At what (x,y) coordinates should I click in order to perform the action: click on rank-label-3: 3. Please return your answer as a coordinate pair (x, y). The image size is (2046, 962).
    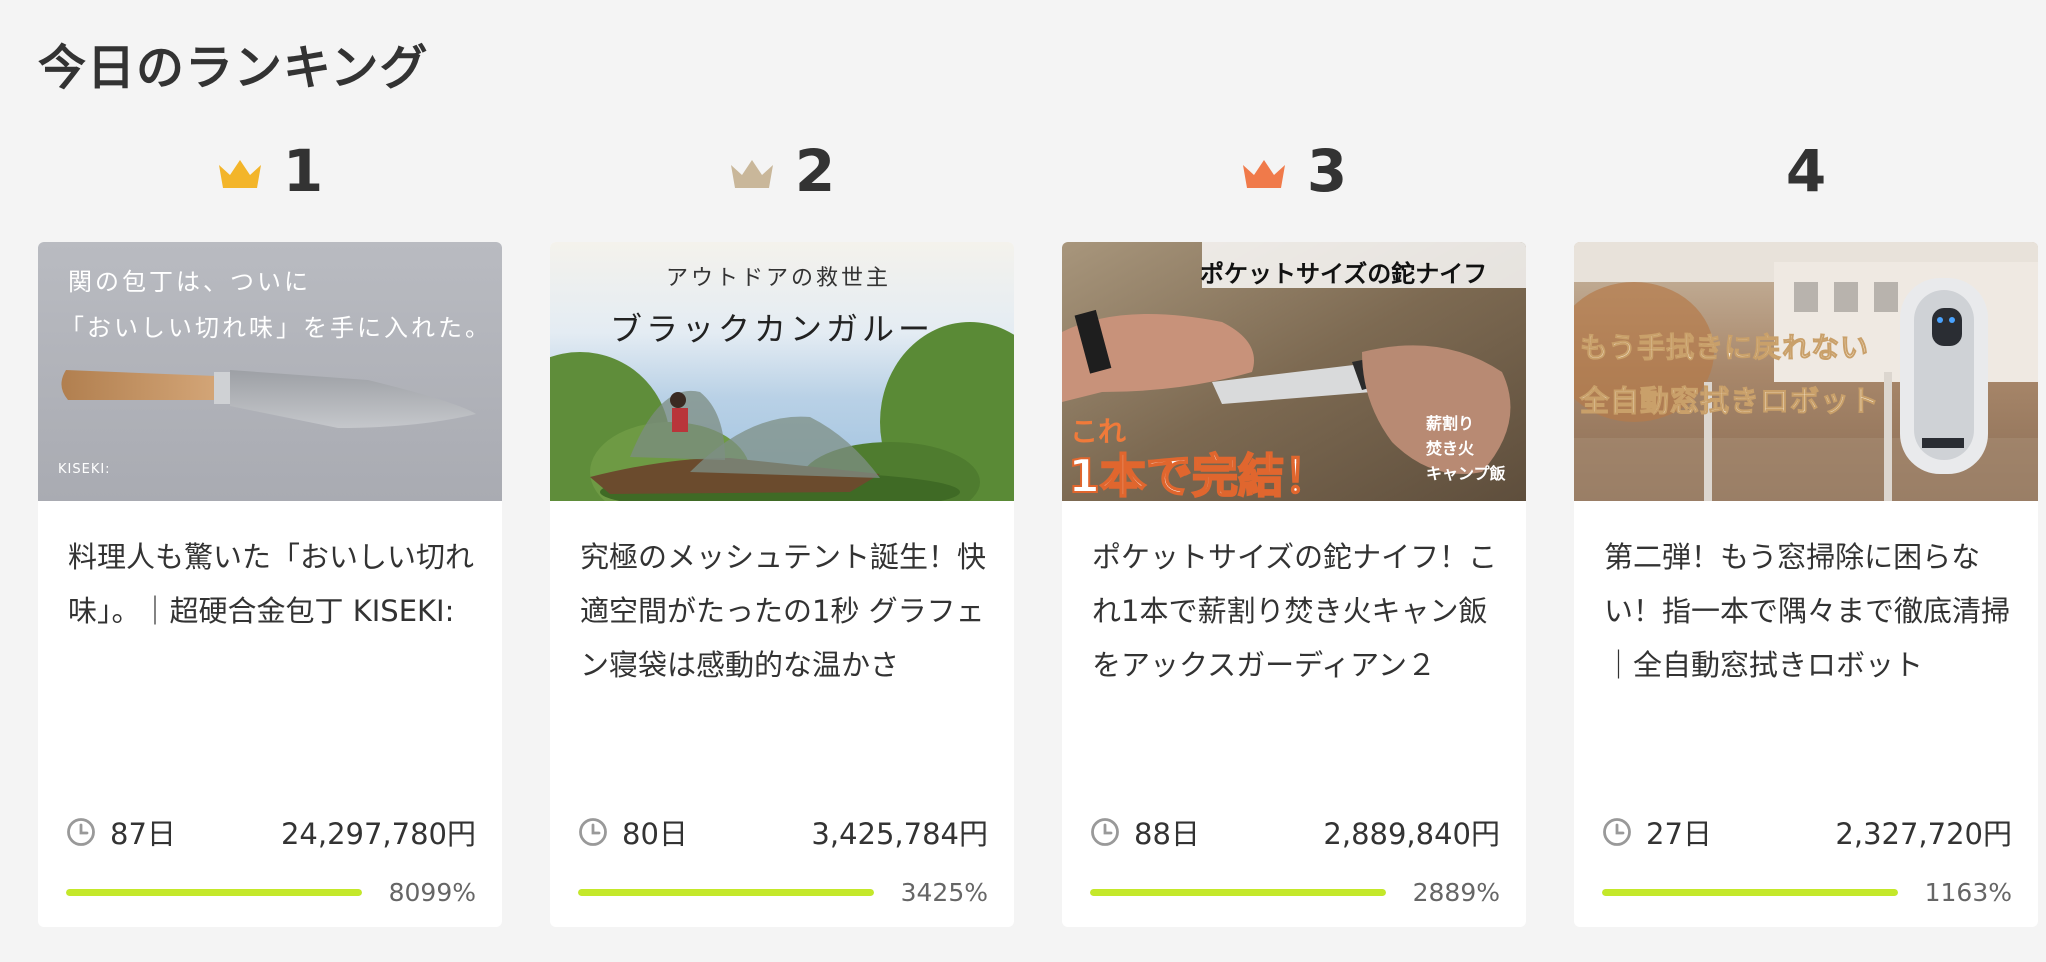
    Looking at the image, I should click on (1294, 171).